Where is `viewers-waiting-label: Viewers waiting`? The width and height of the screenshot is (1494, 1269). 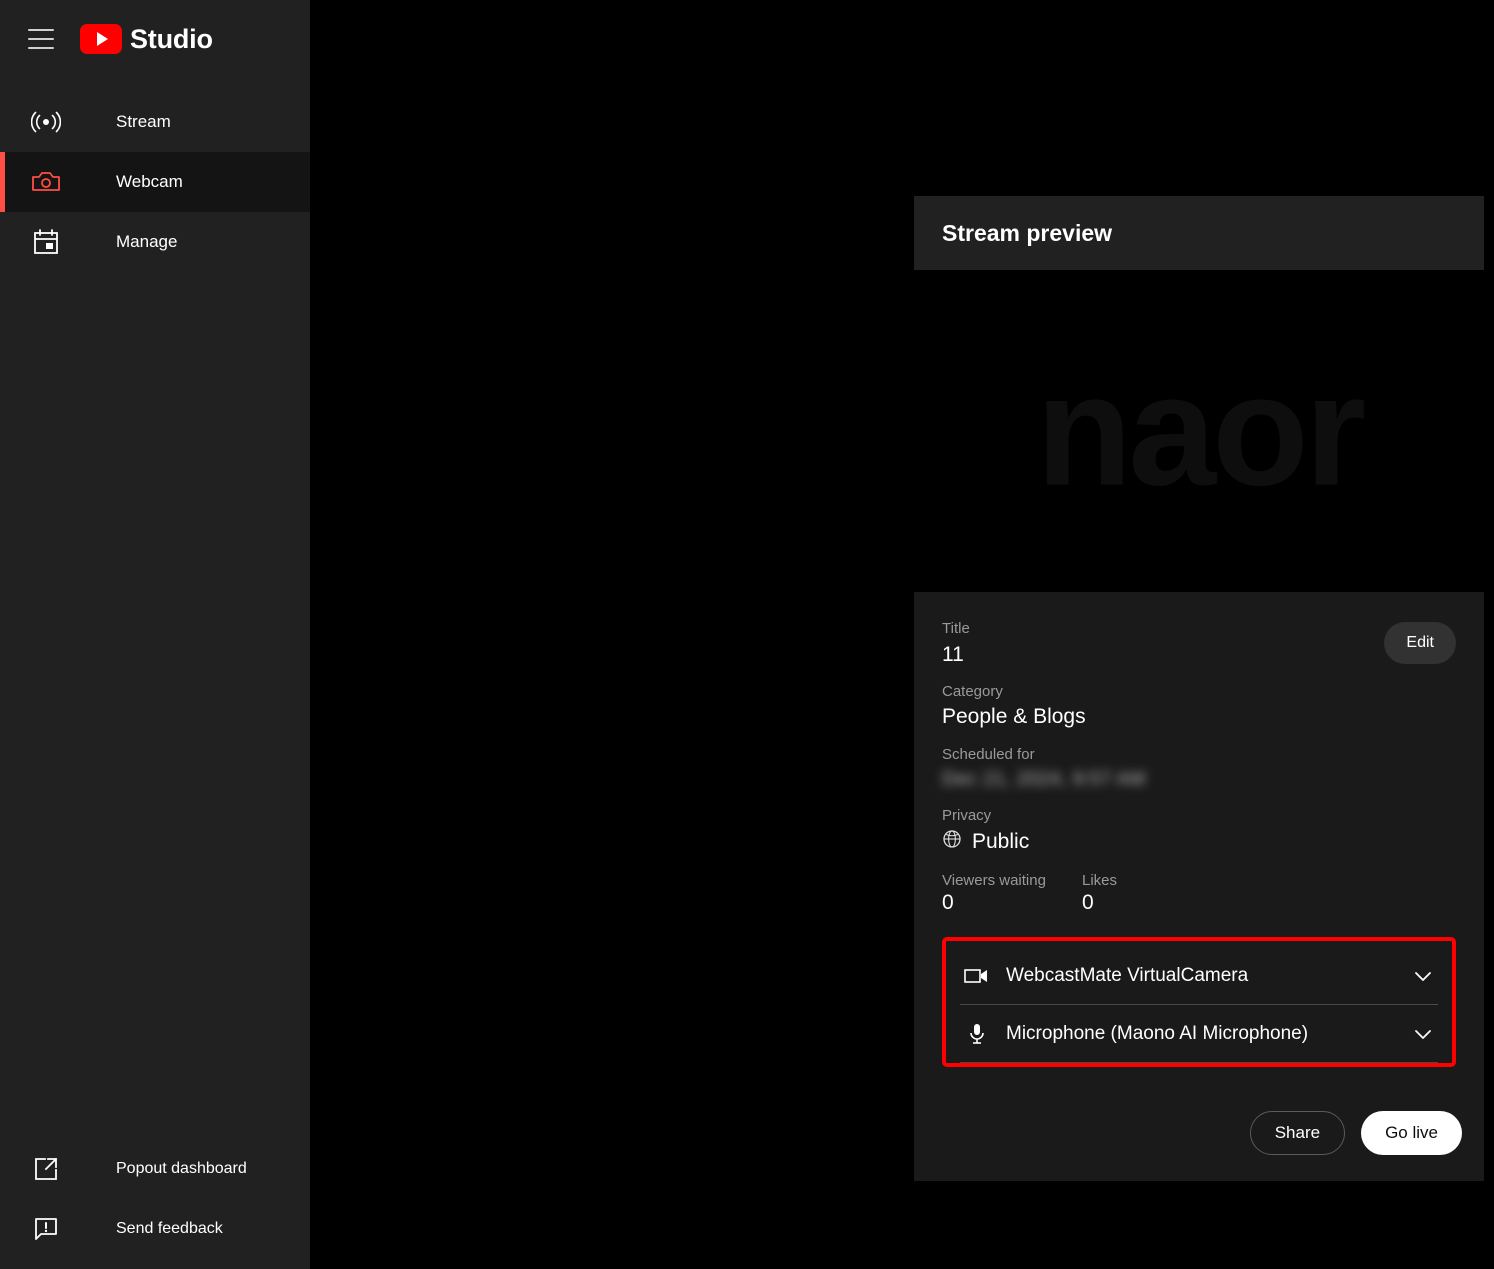 viewers-waiting-label: Viewers waiting is located at coordinates (994, 881).